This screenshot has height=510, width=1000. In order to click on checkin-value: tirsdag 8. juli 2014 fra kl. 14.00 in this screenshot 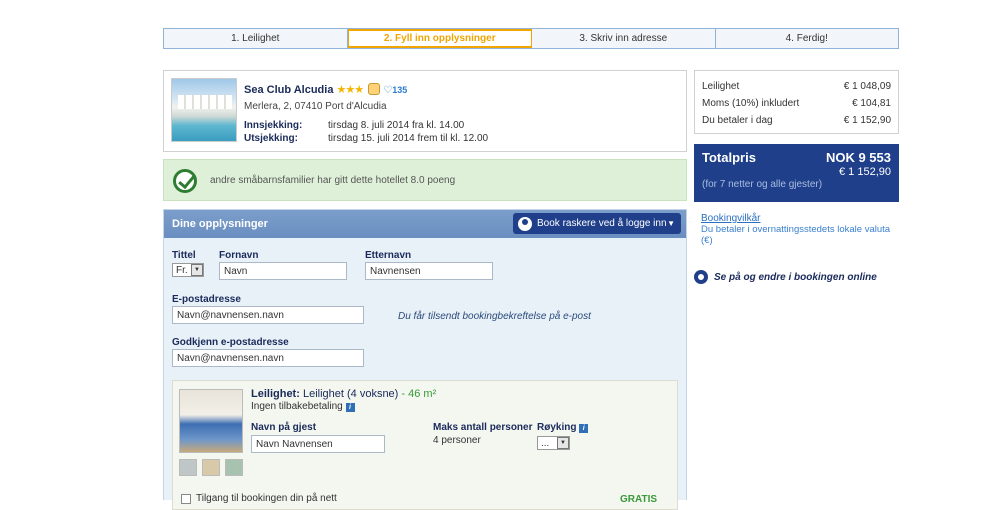, I will do `click(396, 125)`.